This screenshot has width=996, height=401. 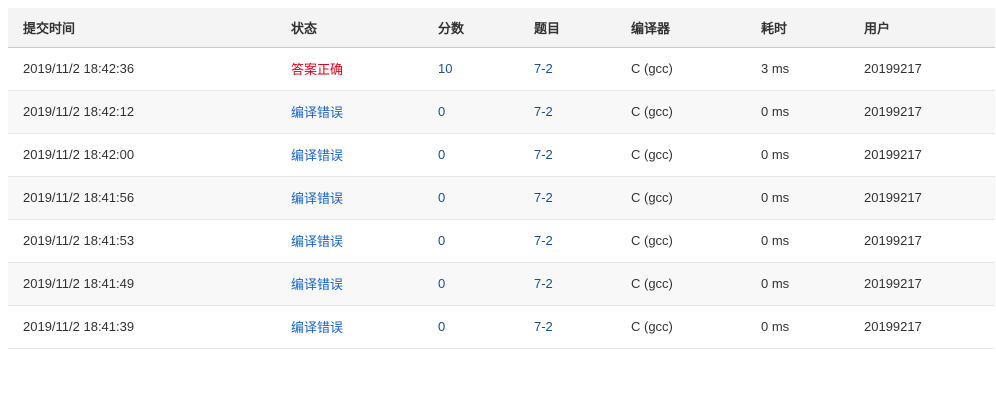 I want to click on cell-submit-time: 2019/11/2 18:41:39, so click(x=79, y=326).